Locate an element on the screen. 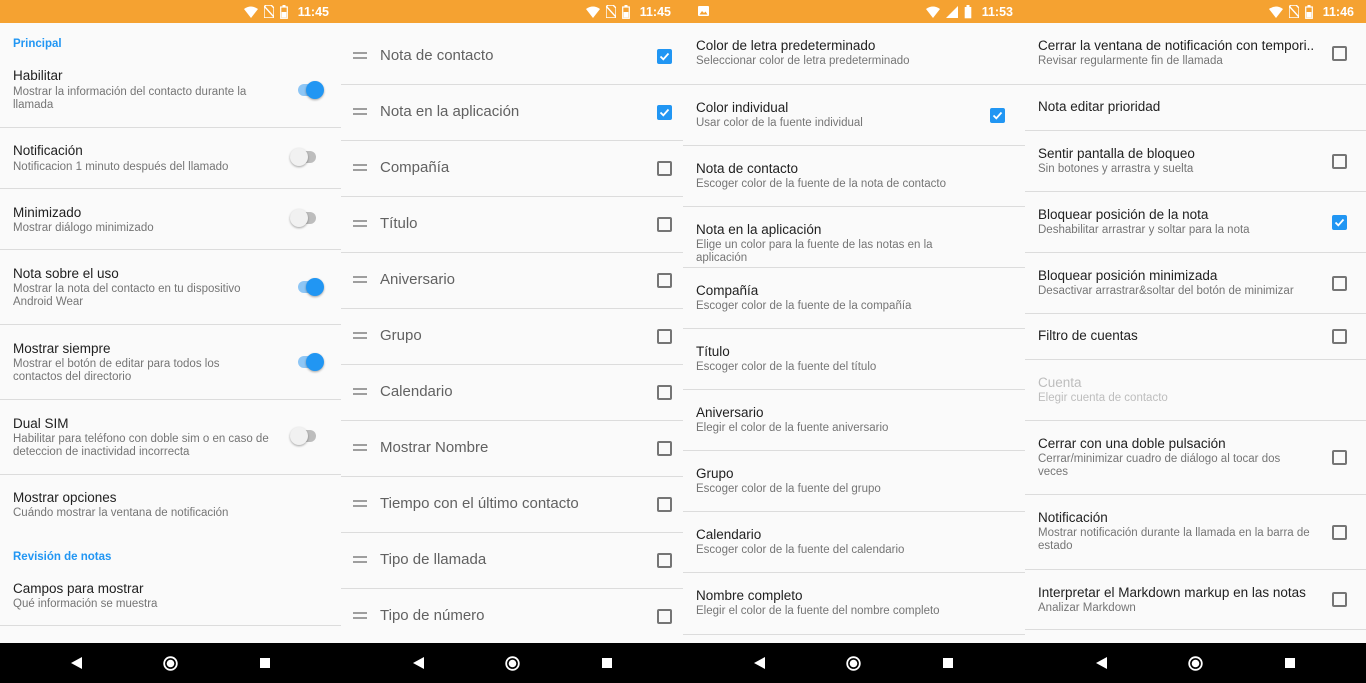  minimizado-toggle is located at coordinates (305, 218).